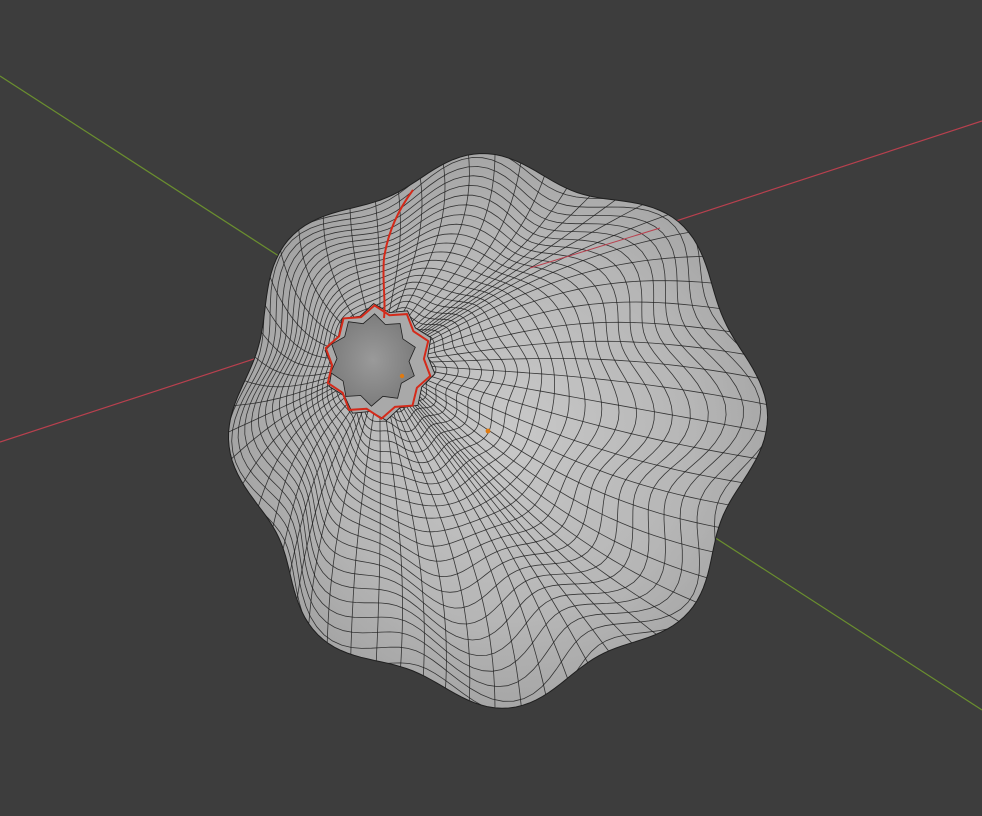  Describe the element at coordinates (402, 376) in the screenshot. I see `selected-origin-point` at that location.